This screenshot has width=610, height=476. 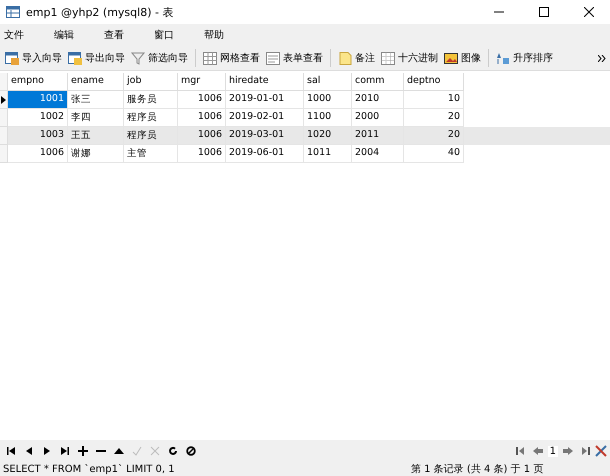 I want to click on table-cell: 程序员, so click(x=151, y=136).